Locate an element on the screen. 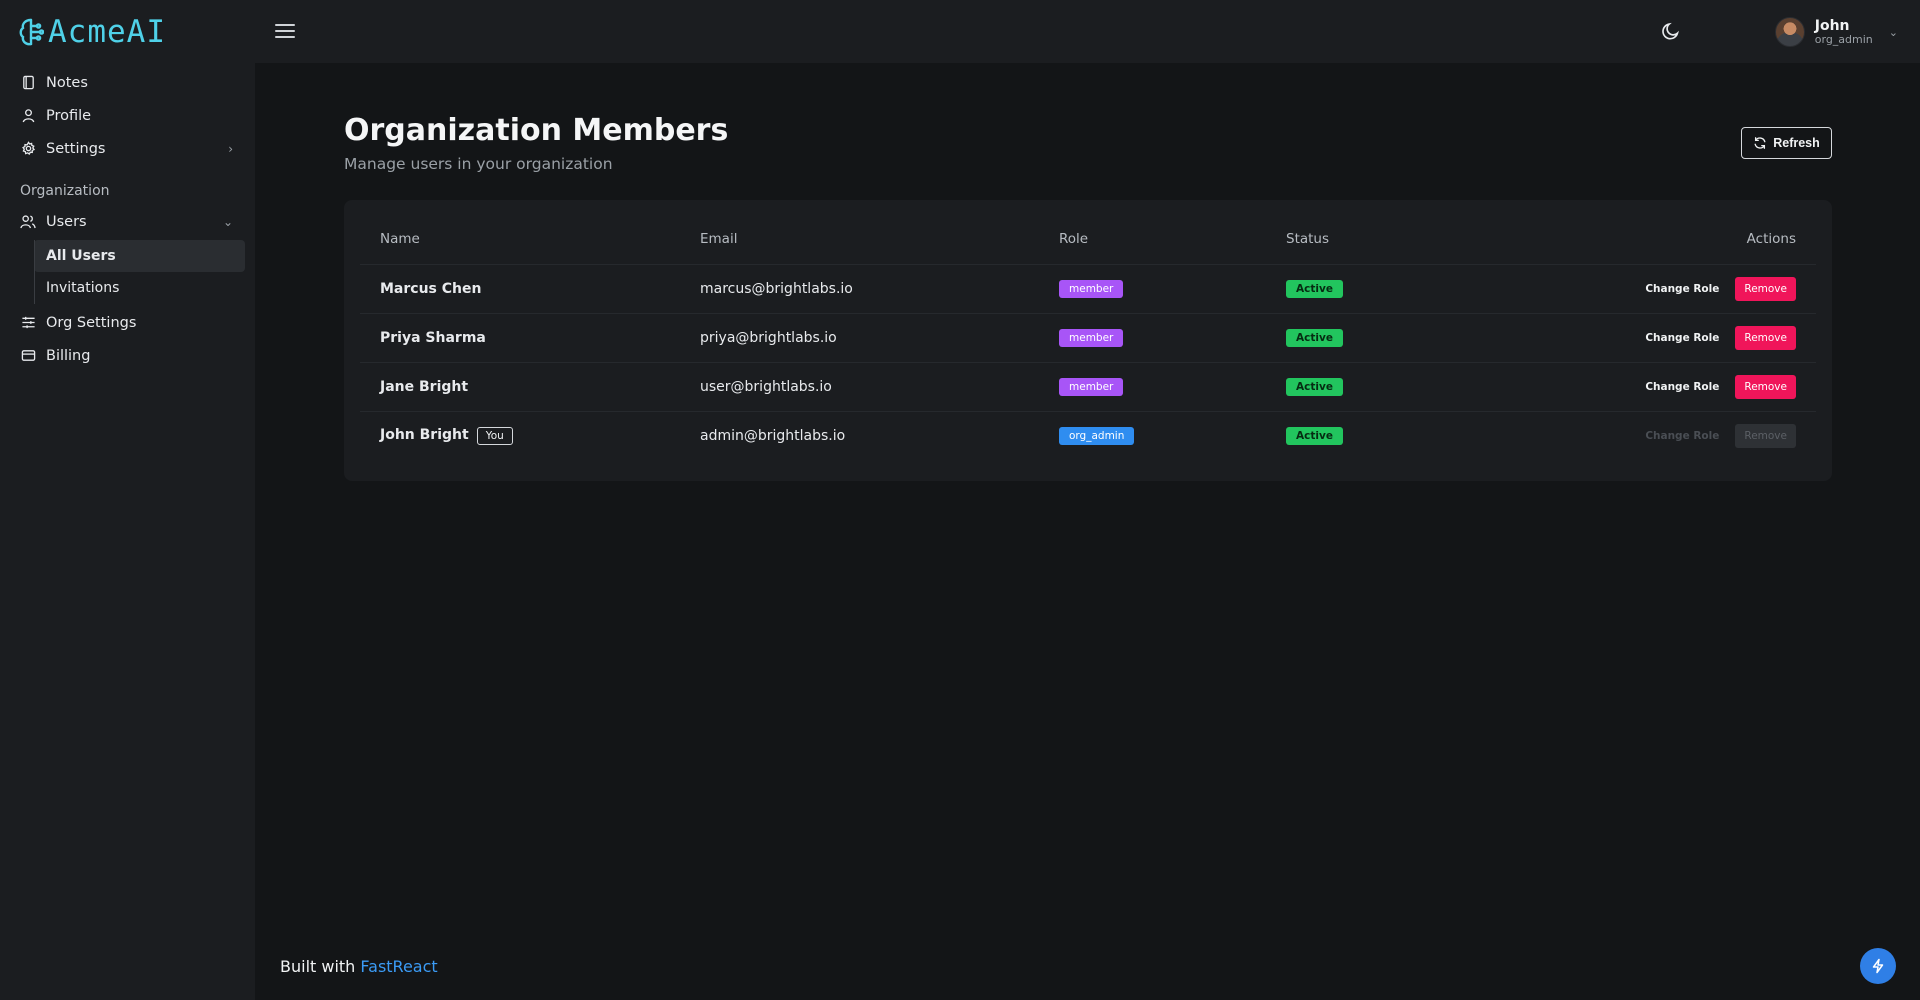  column-header-role: Role is located at coordinates (1152, 239).